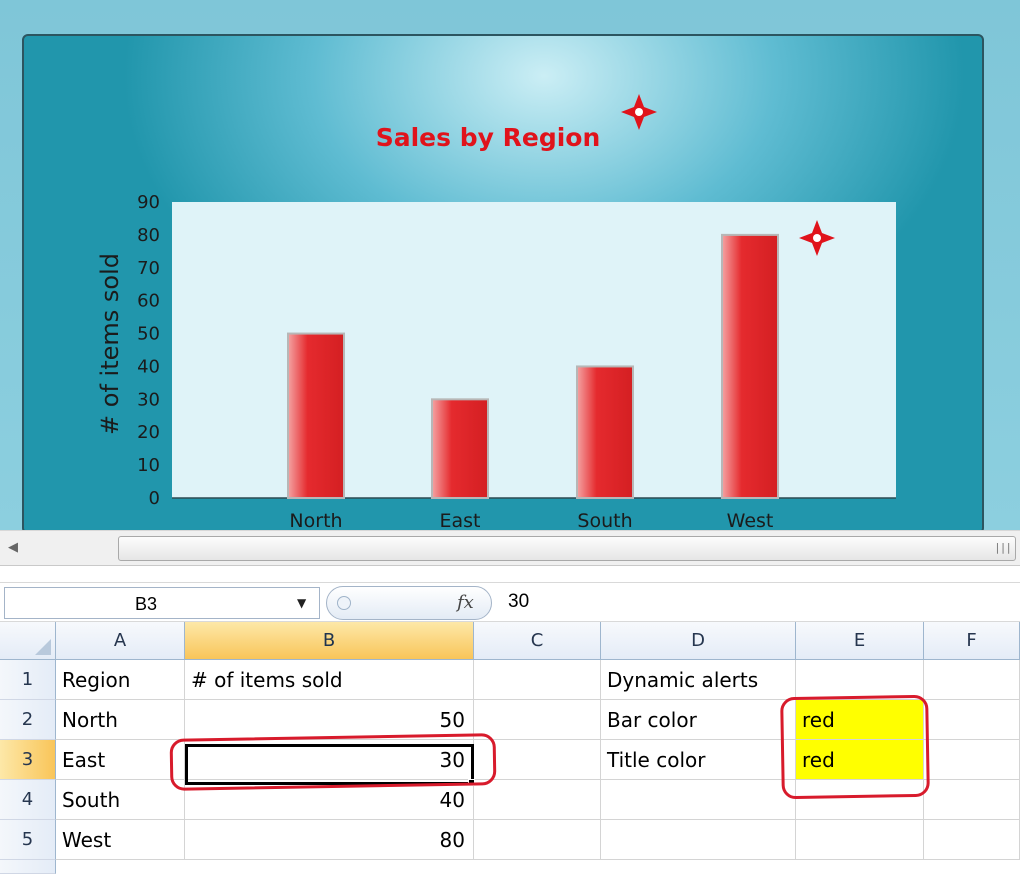 Image resolution: width=1020 pixels, height=874 pixels. Describe the element at coordinates (146, 604) in the screenshot. I see `name-box-value: B3` at that location.